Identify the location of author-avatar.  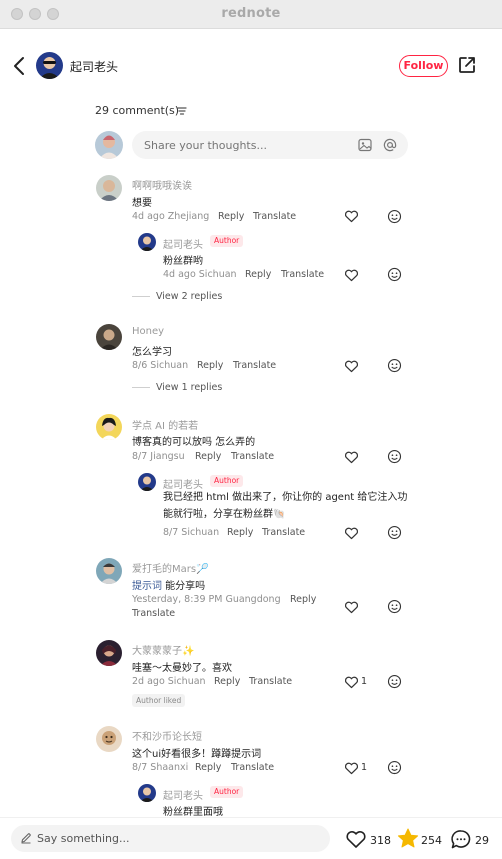
(49, 65).